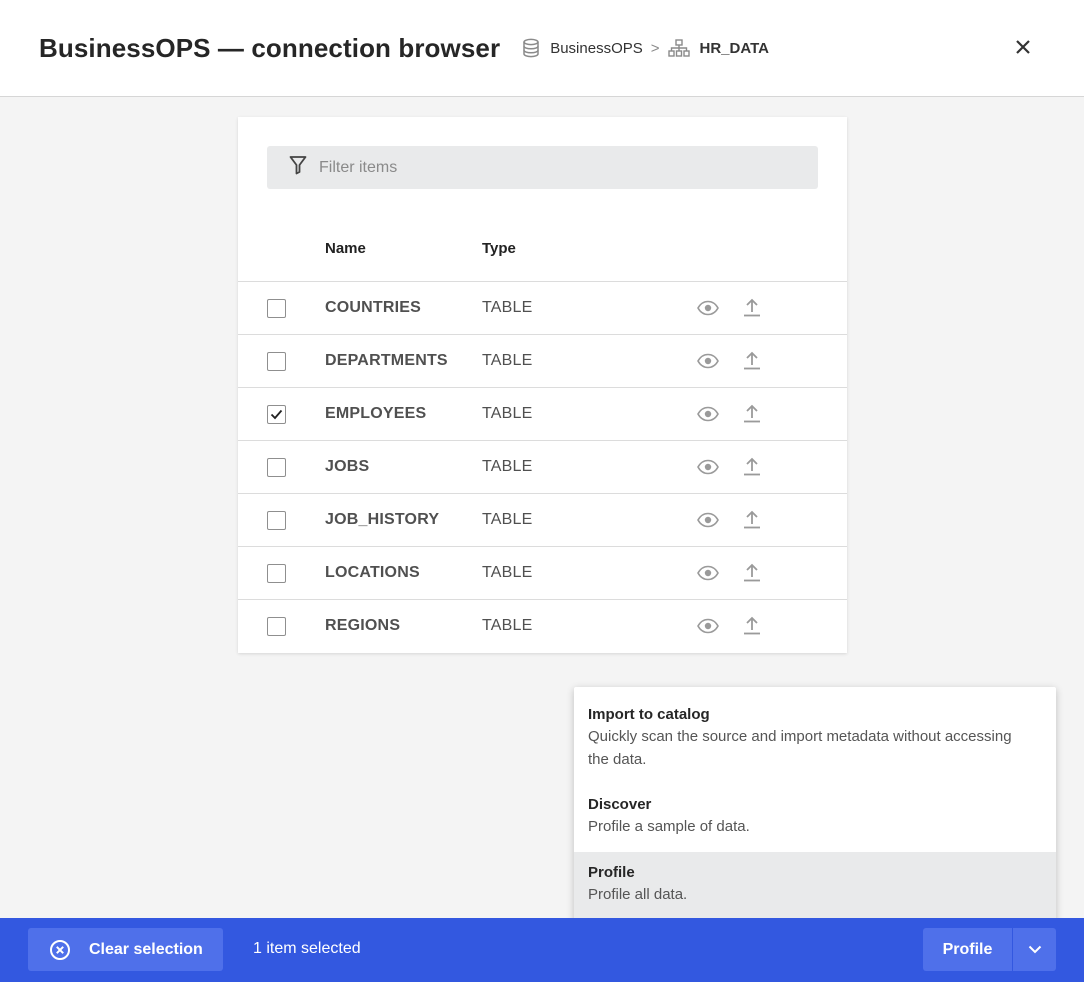 Image resolution: width=1084 pixels, height=982 pixels. Describe the element at coordinates (649, 714) in the screenshot. I see `menu-item-title: Import to catalog` at that location.